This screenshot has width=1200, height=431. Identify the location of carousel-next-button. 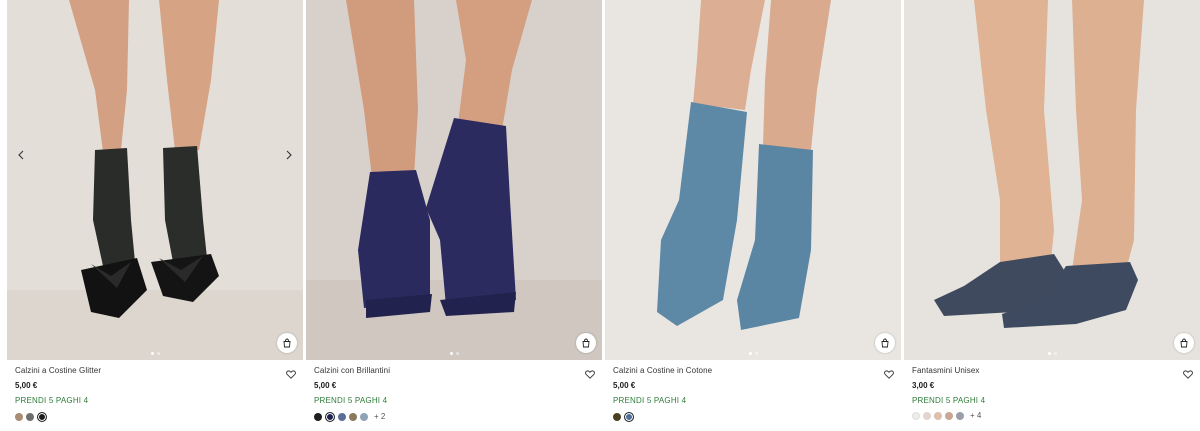
(289, 155).